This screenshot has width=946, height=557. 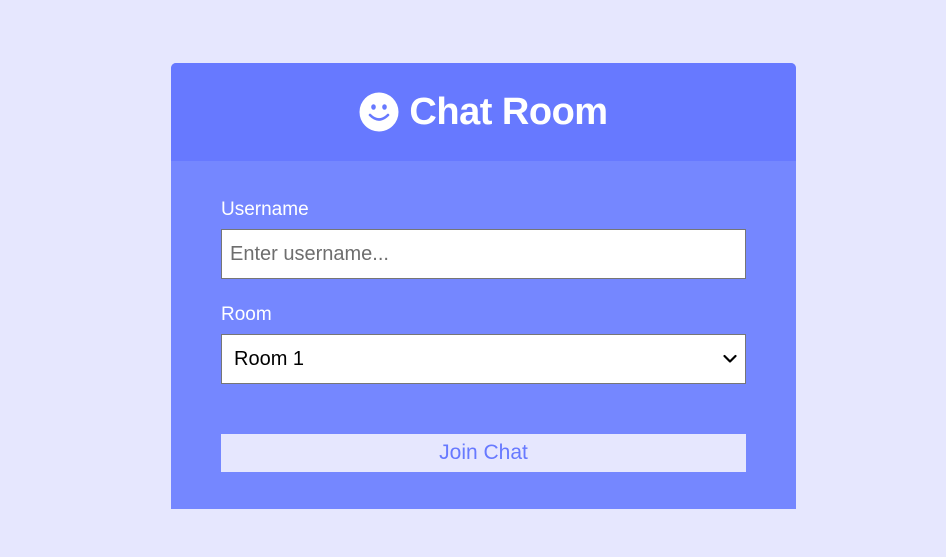 What do you see at coordinates (483, 254) in the screenshot?
I see `username-input` at bounding box center [483, 254].